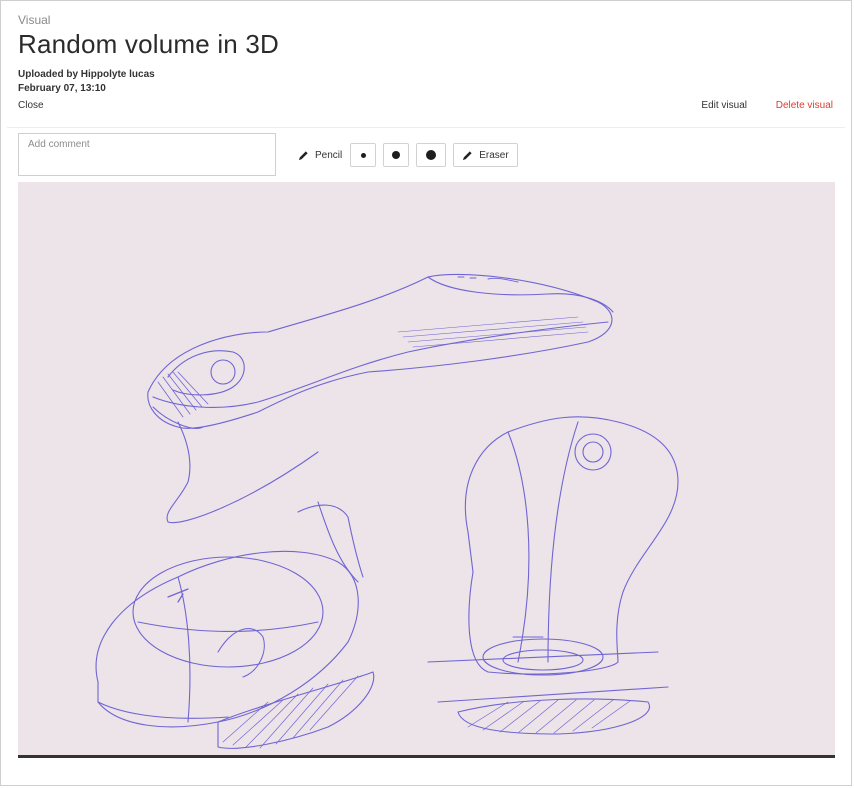  I want to click on medium-dot-icon, so click(396, 155).